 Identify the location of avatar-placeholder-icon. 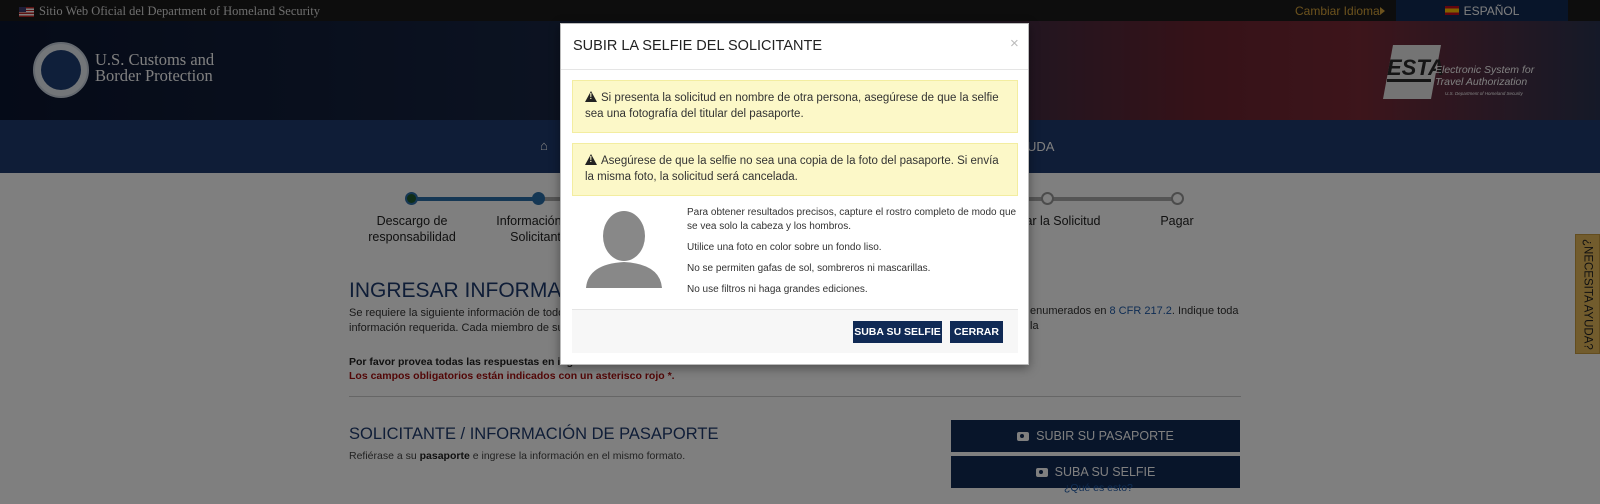
(624, 249).